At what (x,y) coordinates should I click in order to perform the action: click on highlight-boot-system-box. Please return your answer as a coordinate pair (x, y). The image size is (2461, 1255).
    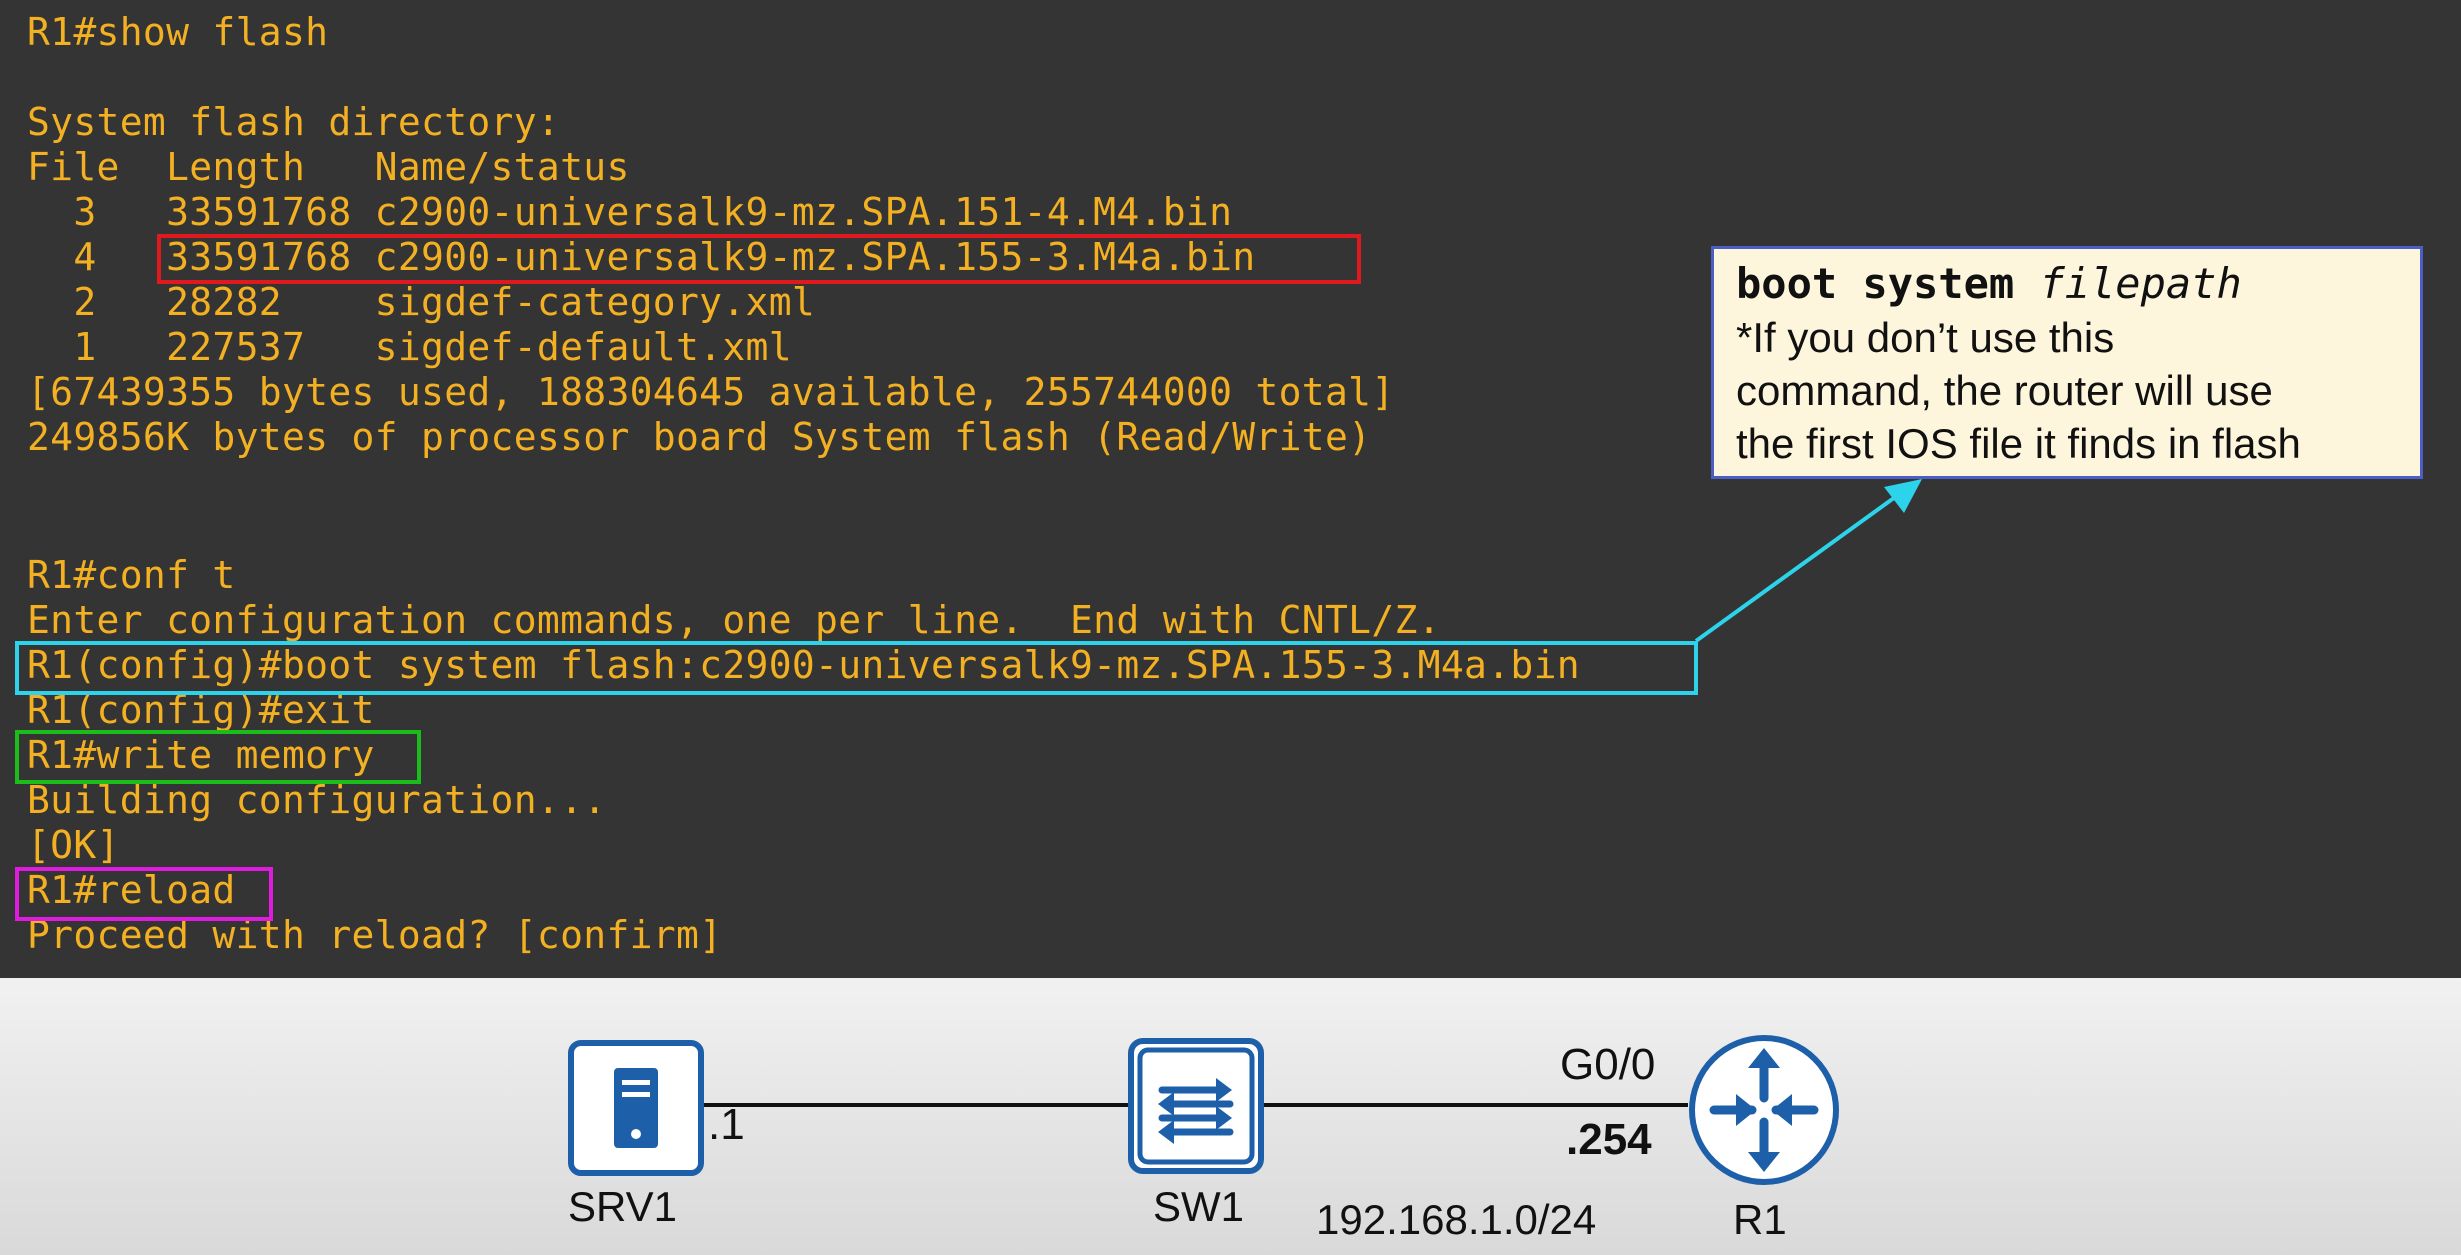
    Looking at the image, I should click on (856, 668).